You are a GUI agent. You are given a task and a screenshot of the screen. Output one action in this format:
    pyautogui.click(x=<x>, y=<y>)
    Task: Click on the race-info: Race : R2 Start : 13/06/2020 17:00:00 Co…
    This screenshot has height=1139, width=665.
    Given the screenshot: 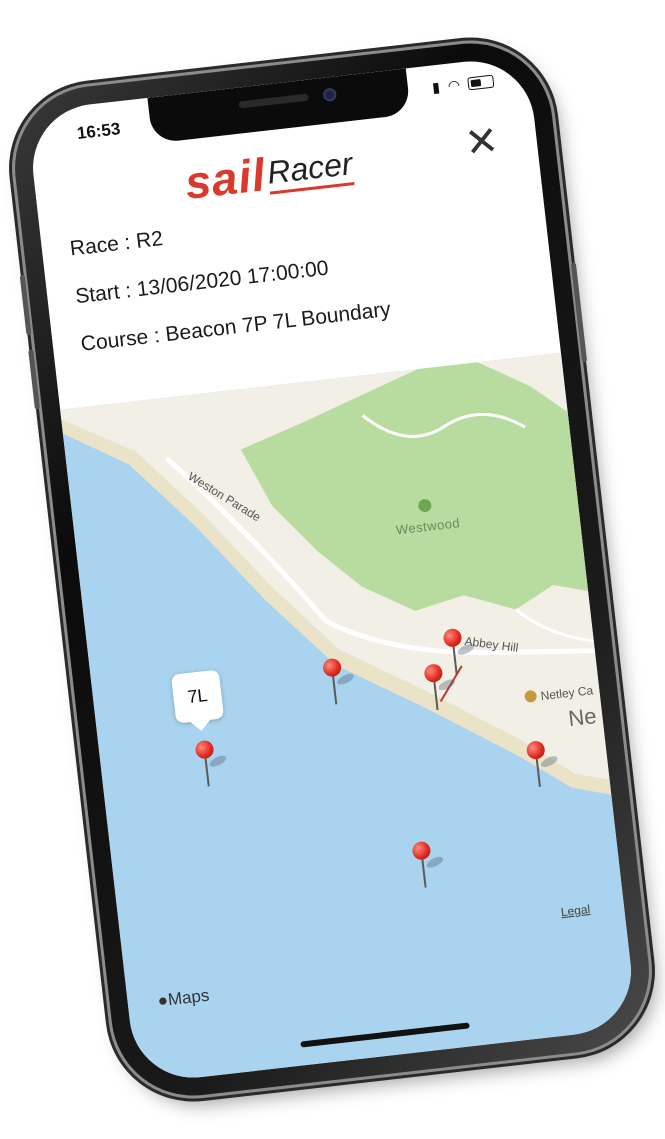 What is the action you would take?
    pyautogui.click(x=232, y=291)
    